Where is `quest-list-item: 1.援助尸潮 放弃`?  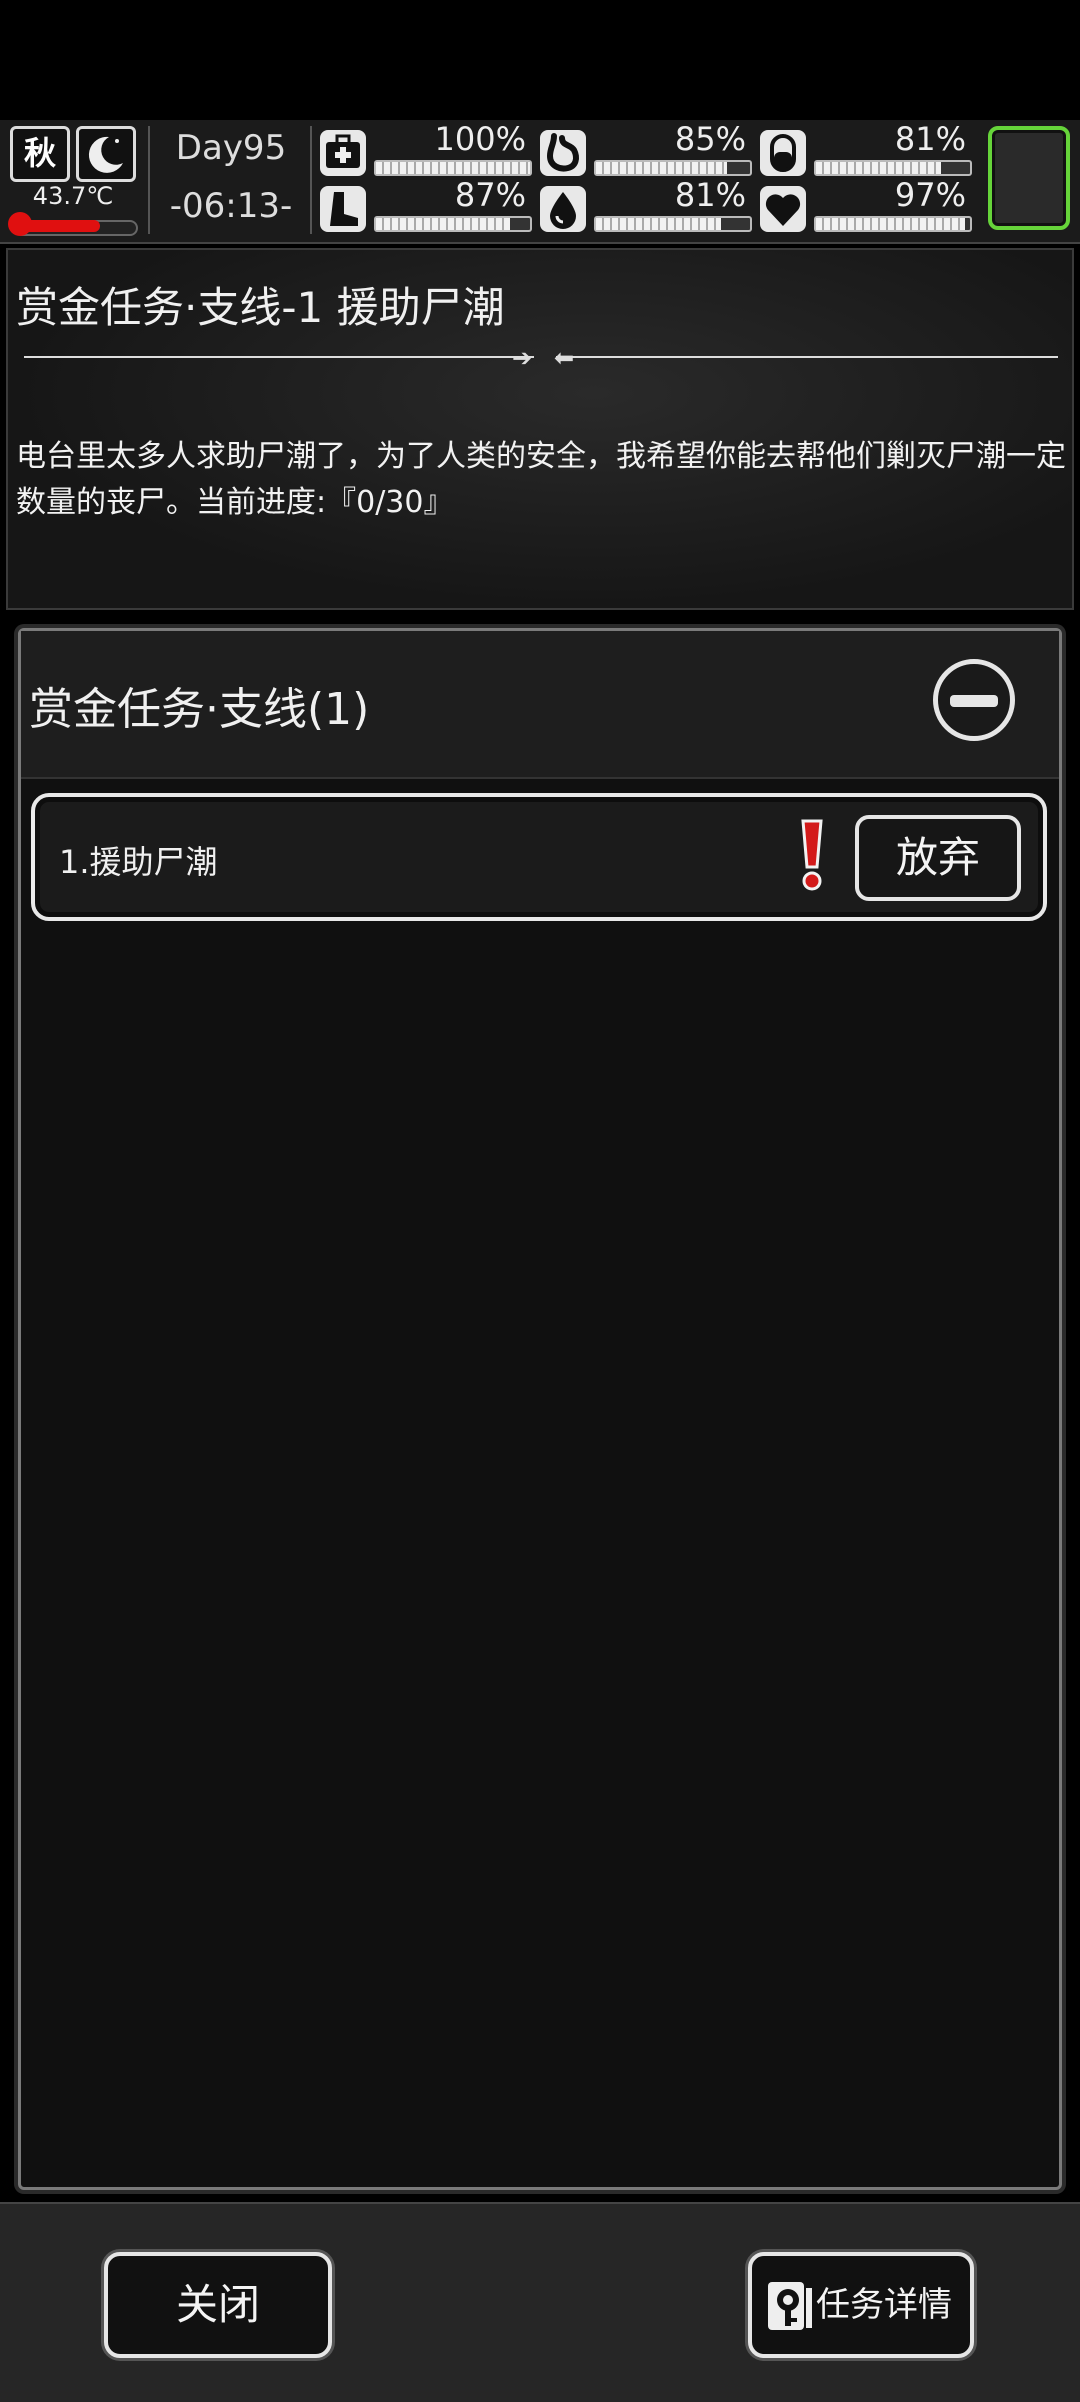 quest-list-item: 1.援助尸潮 放弃 is located at coordinates (539, 857).